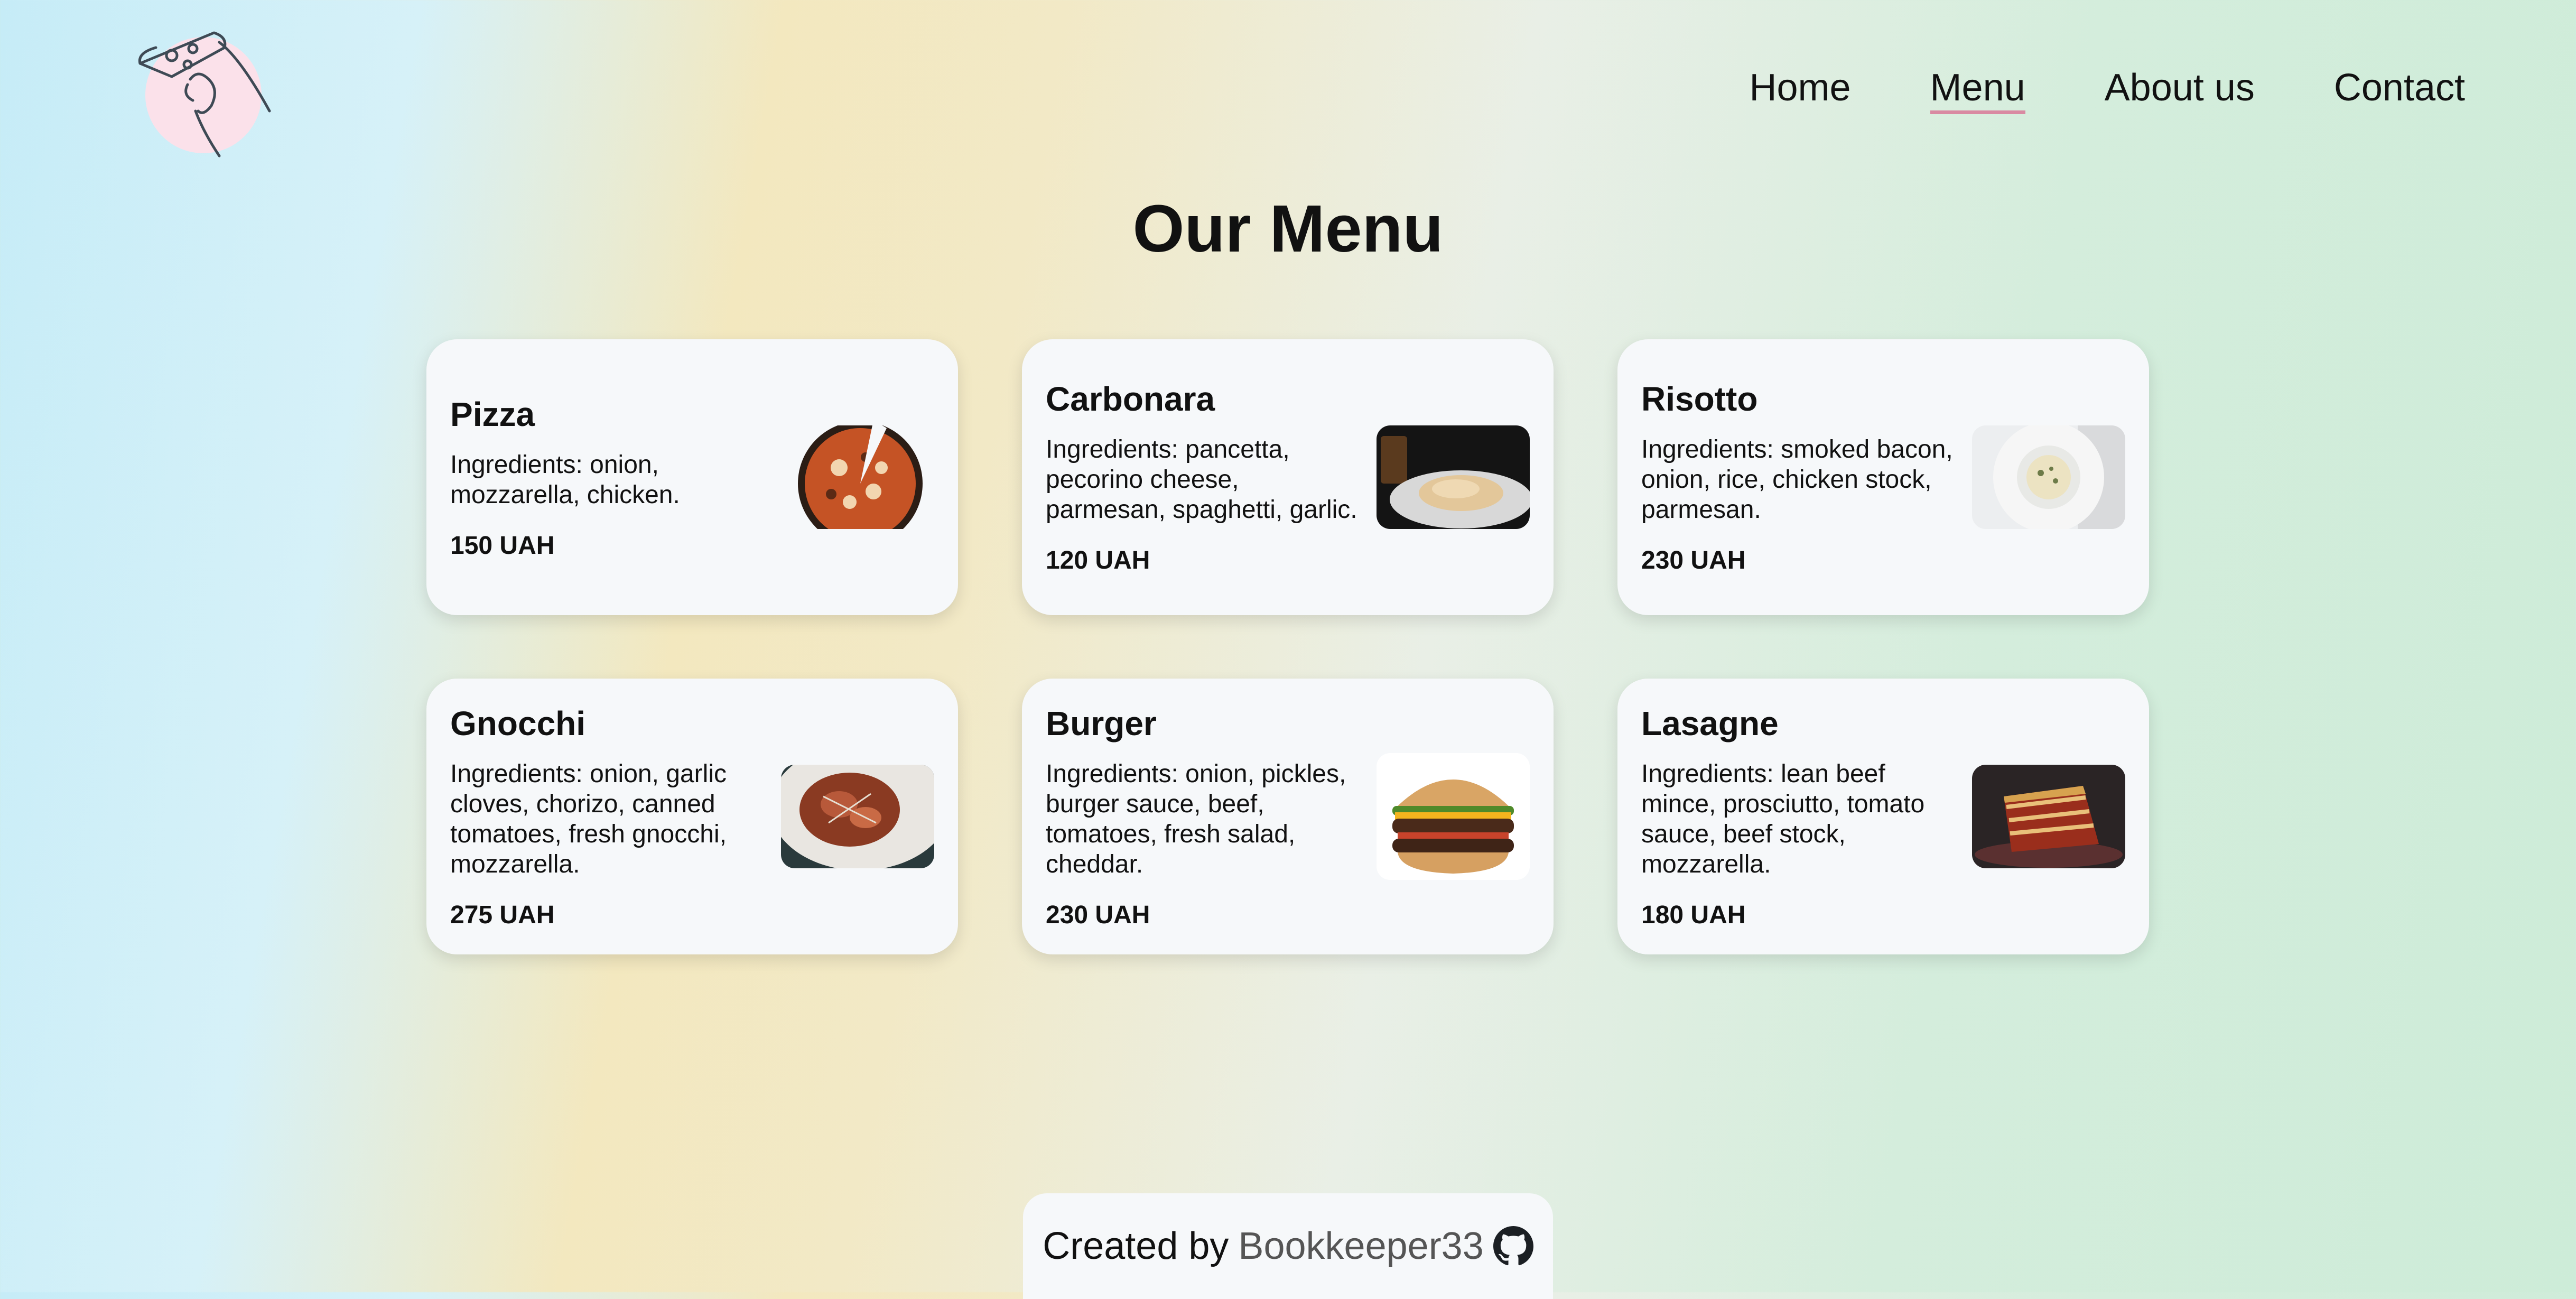  Describe the element at coordinates (502, 545) in the screenshot. I see `dish-price: 150 UAH` at that location.